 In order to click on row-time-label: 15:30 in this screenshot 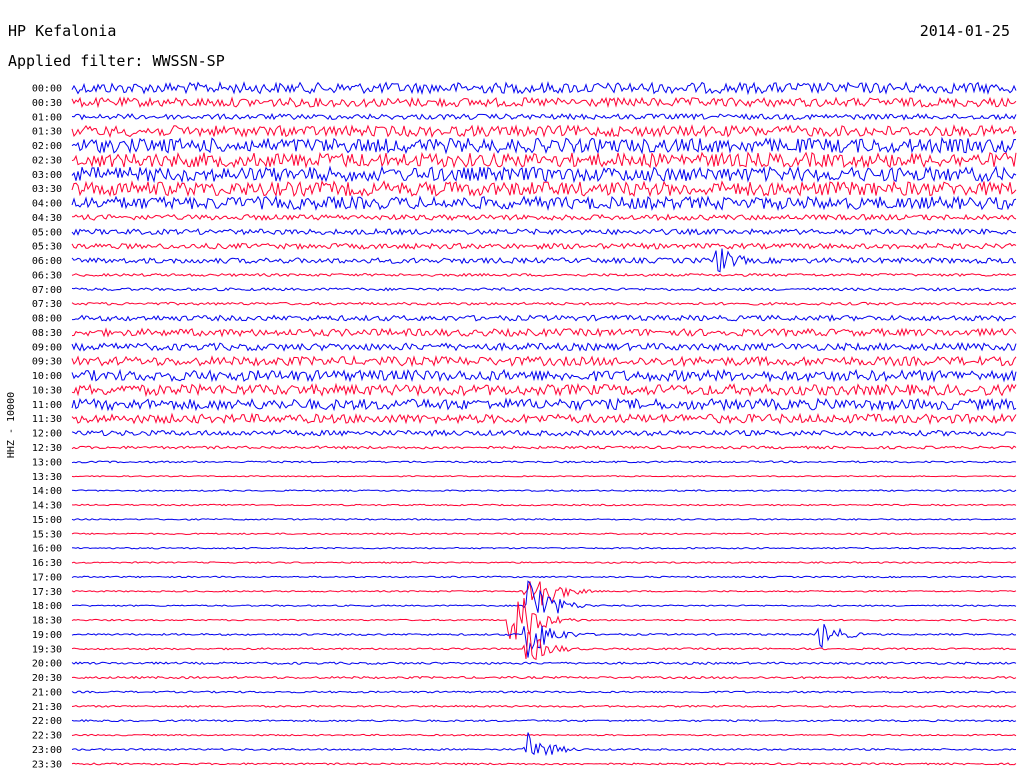, I will do `click(47, 534)`.